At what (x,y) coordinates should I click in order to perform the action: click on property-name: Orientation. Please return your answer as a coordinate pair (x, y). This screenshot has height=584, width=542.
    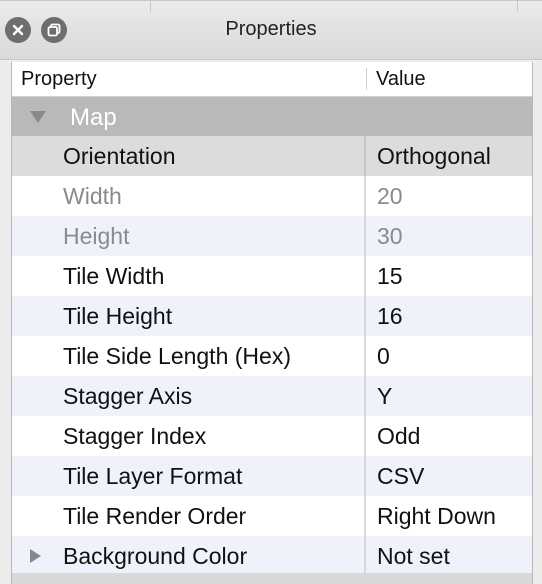
    Looking at the image, I should click on (119, 156).